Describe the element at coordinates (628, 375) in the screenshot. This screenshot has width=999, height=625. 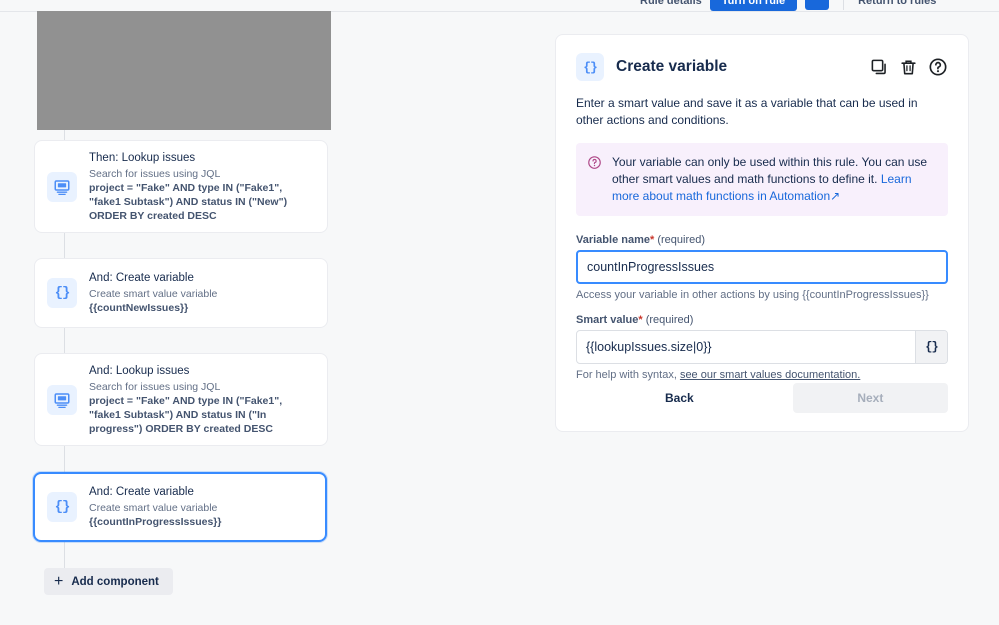
I see `smart-value-help-prefix: For help with syntax,` at that location.